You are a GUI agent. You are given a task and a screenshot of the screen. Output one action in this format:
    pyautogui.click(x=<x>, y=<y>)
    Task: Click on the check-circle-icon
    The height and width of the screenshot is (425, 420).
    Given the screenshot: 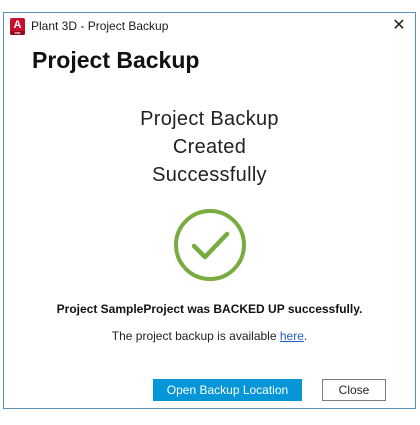 What is the action you would take?
    pyautogui.click(x=210, y=245)
    